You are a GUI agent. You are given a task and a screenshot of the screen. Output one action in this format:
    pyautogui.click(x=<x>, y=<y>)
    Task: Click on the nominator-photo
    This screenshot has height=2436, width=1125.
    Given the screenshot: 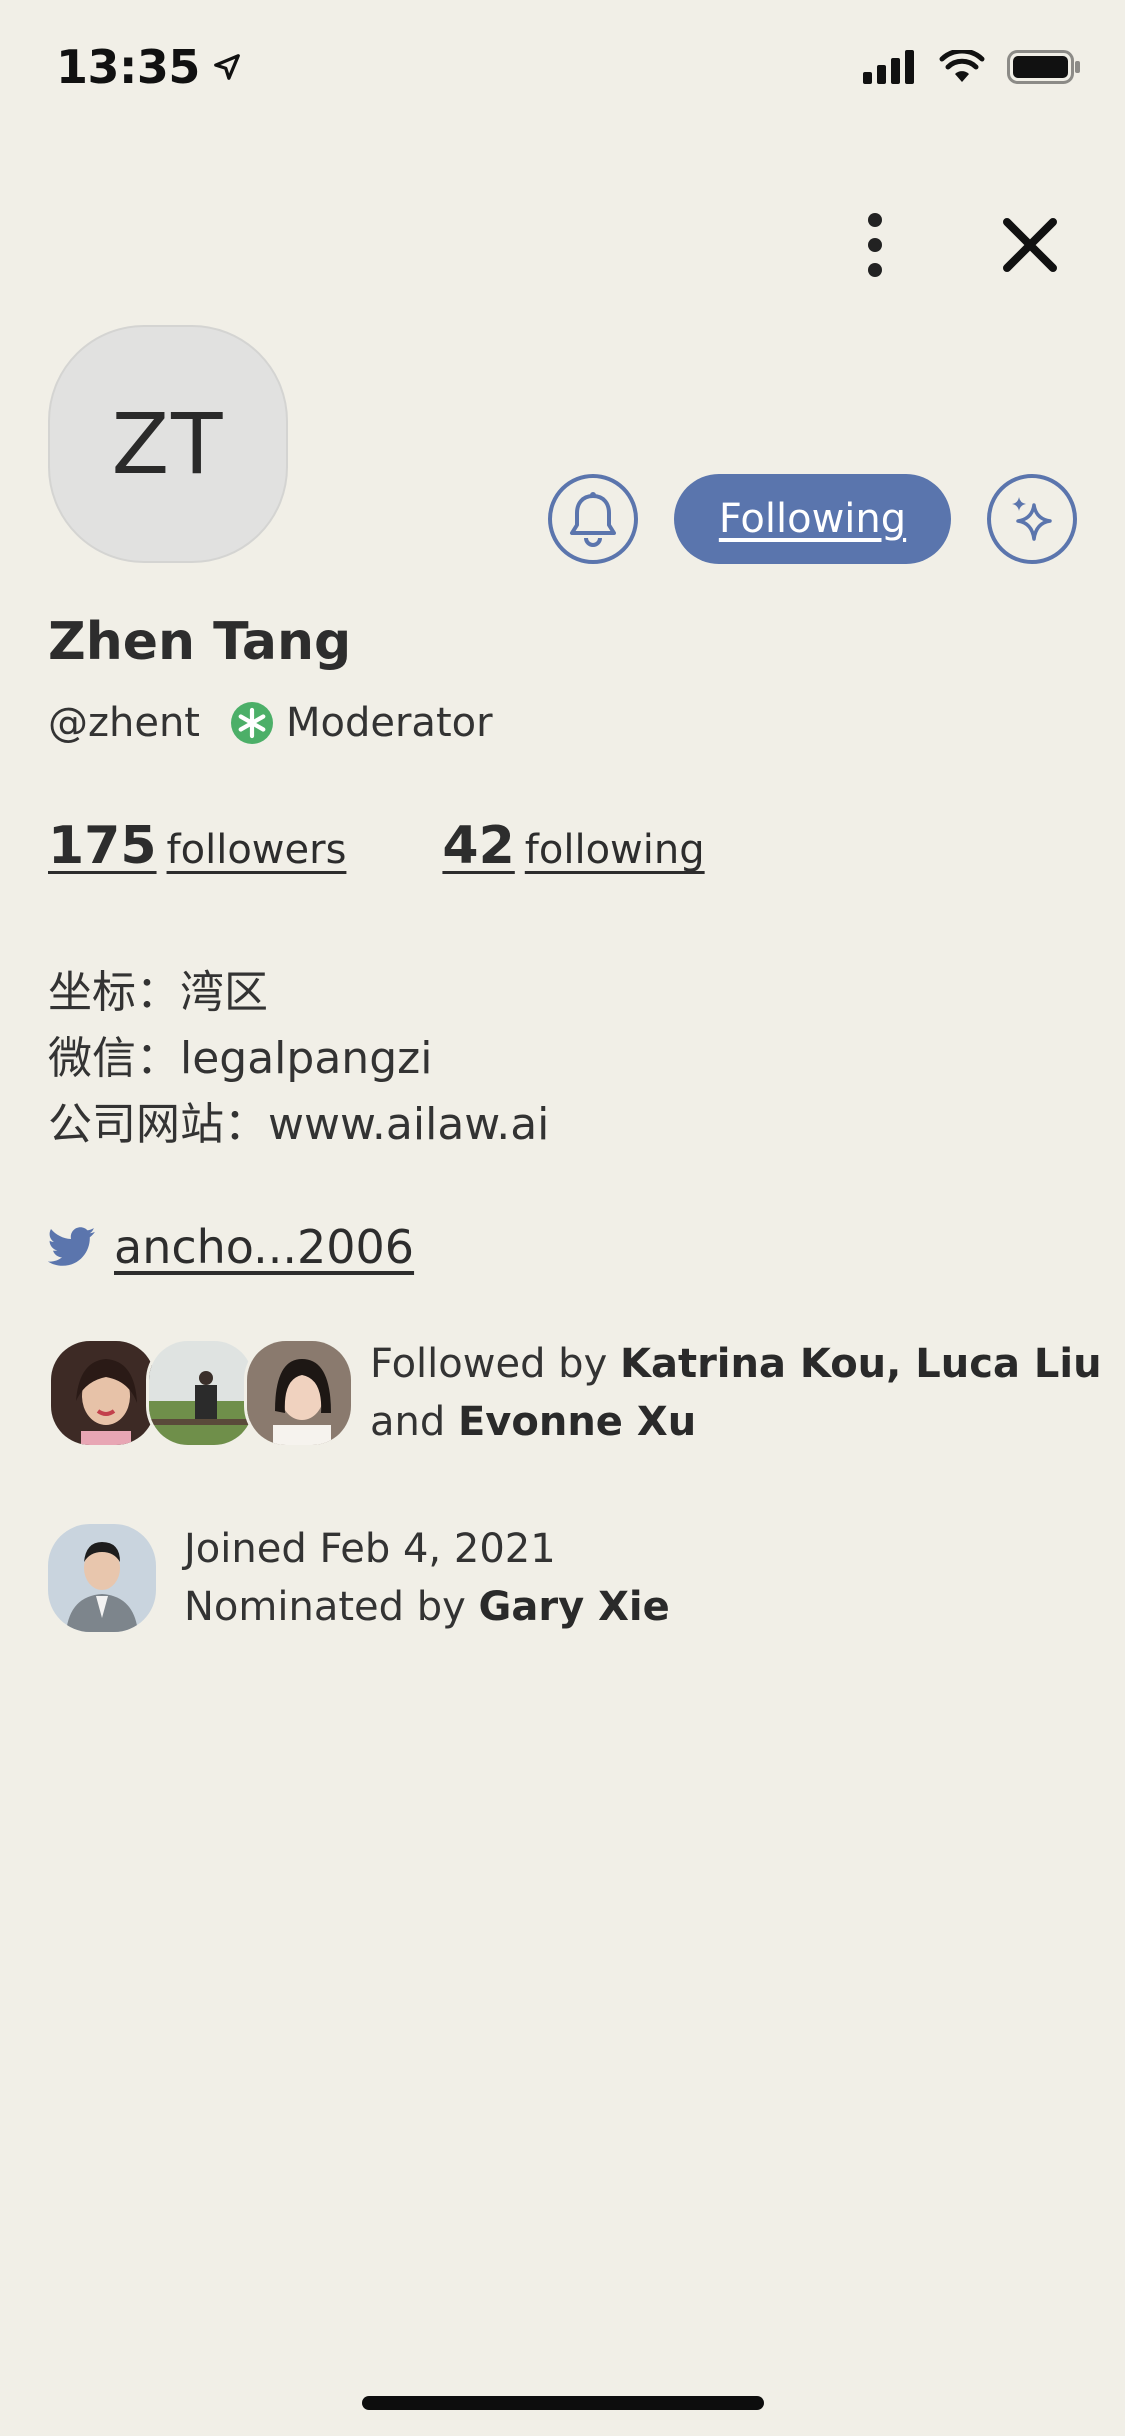 What is the action you would take?
    pyautogui.click(x=102, y=1578)
    